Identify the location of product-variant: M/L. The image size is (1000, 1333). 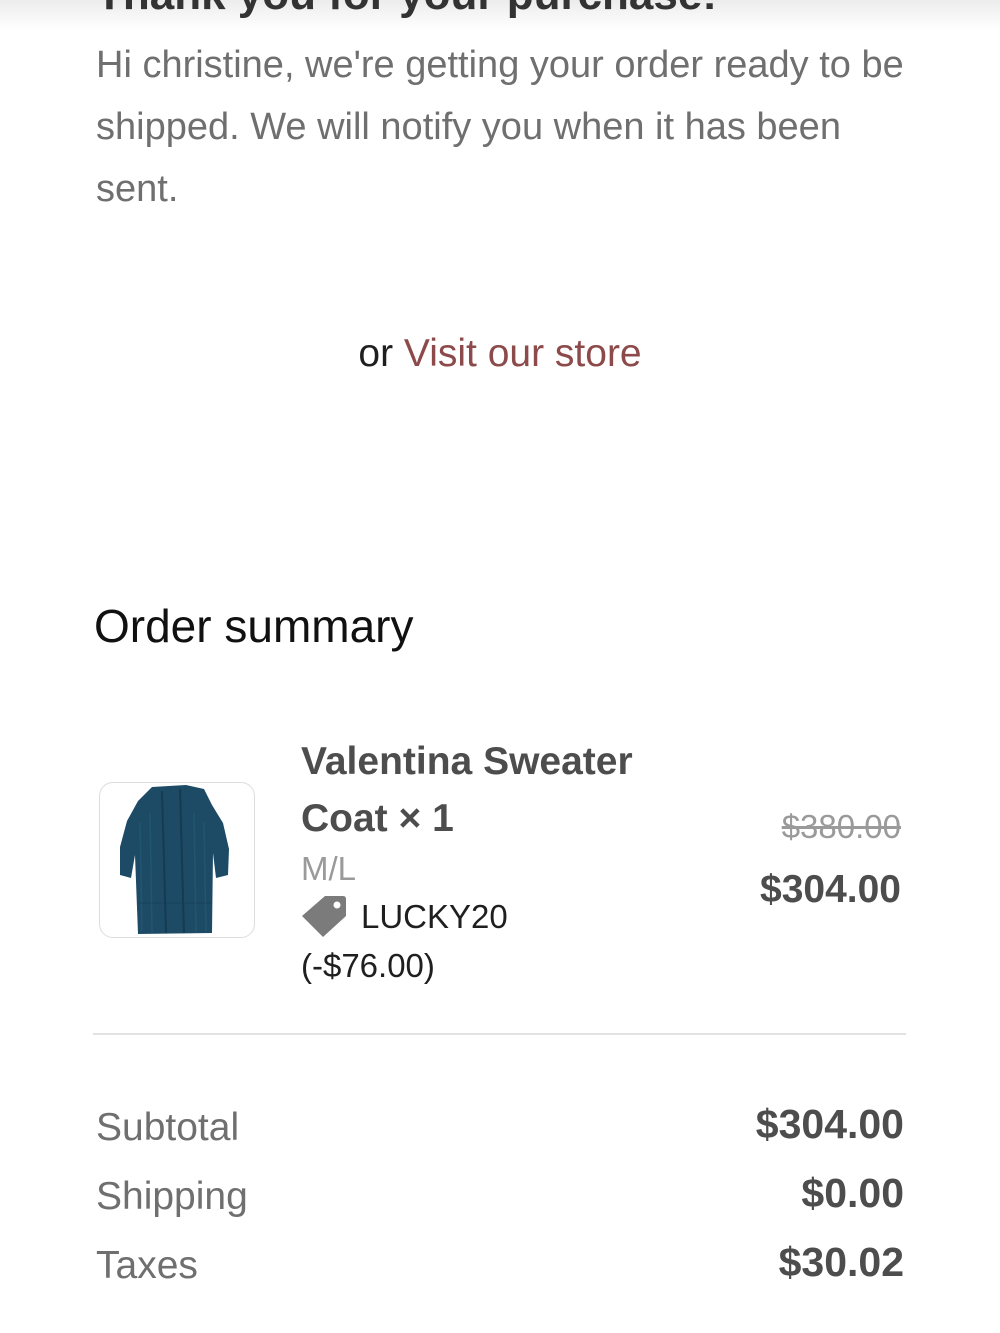
(329, 868).